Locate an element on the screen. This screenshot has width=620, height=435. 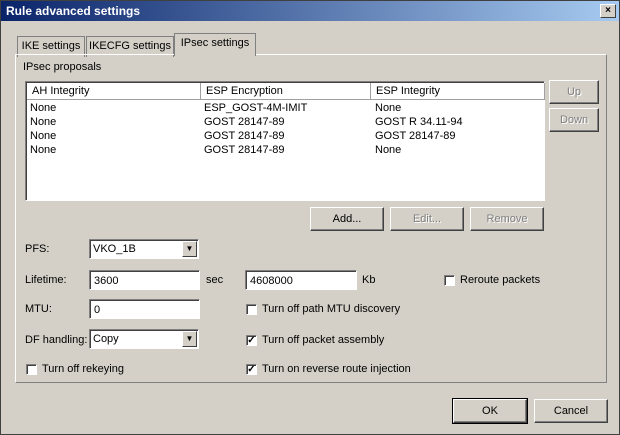
title-bar: Rule advanced settings × is located at coordinates (310, 11).